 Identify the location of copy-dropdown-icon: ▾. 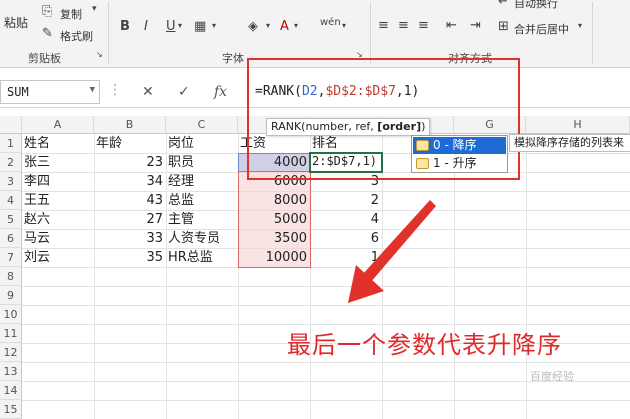
(94, 9).